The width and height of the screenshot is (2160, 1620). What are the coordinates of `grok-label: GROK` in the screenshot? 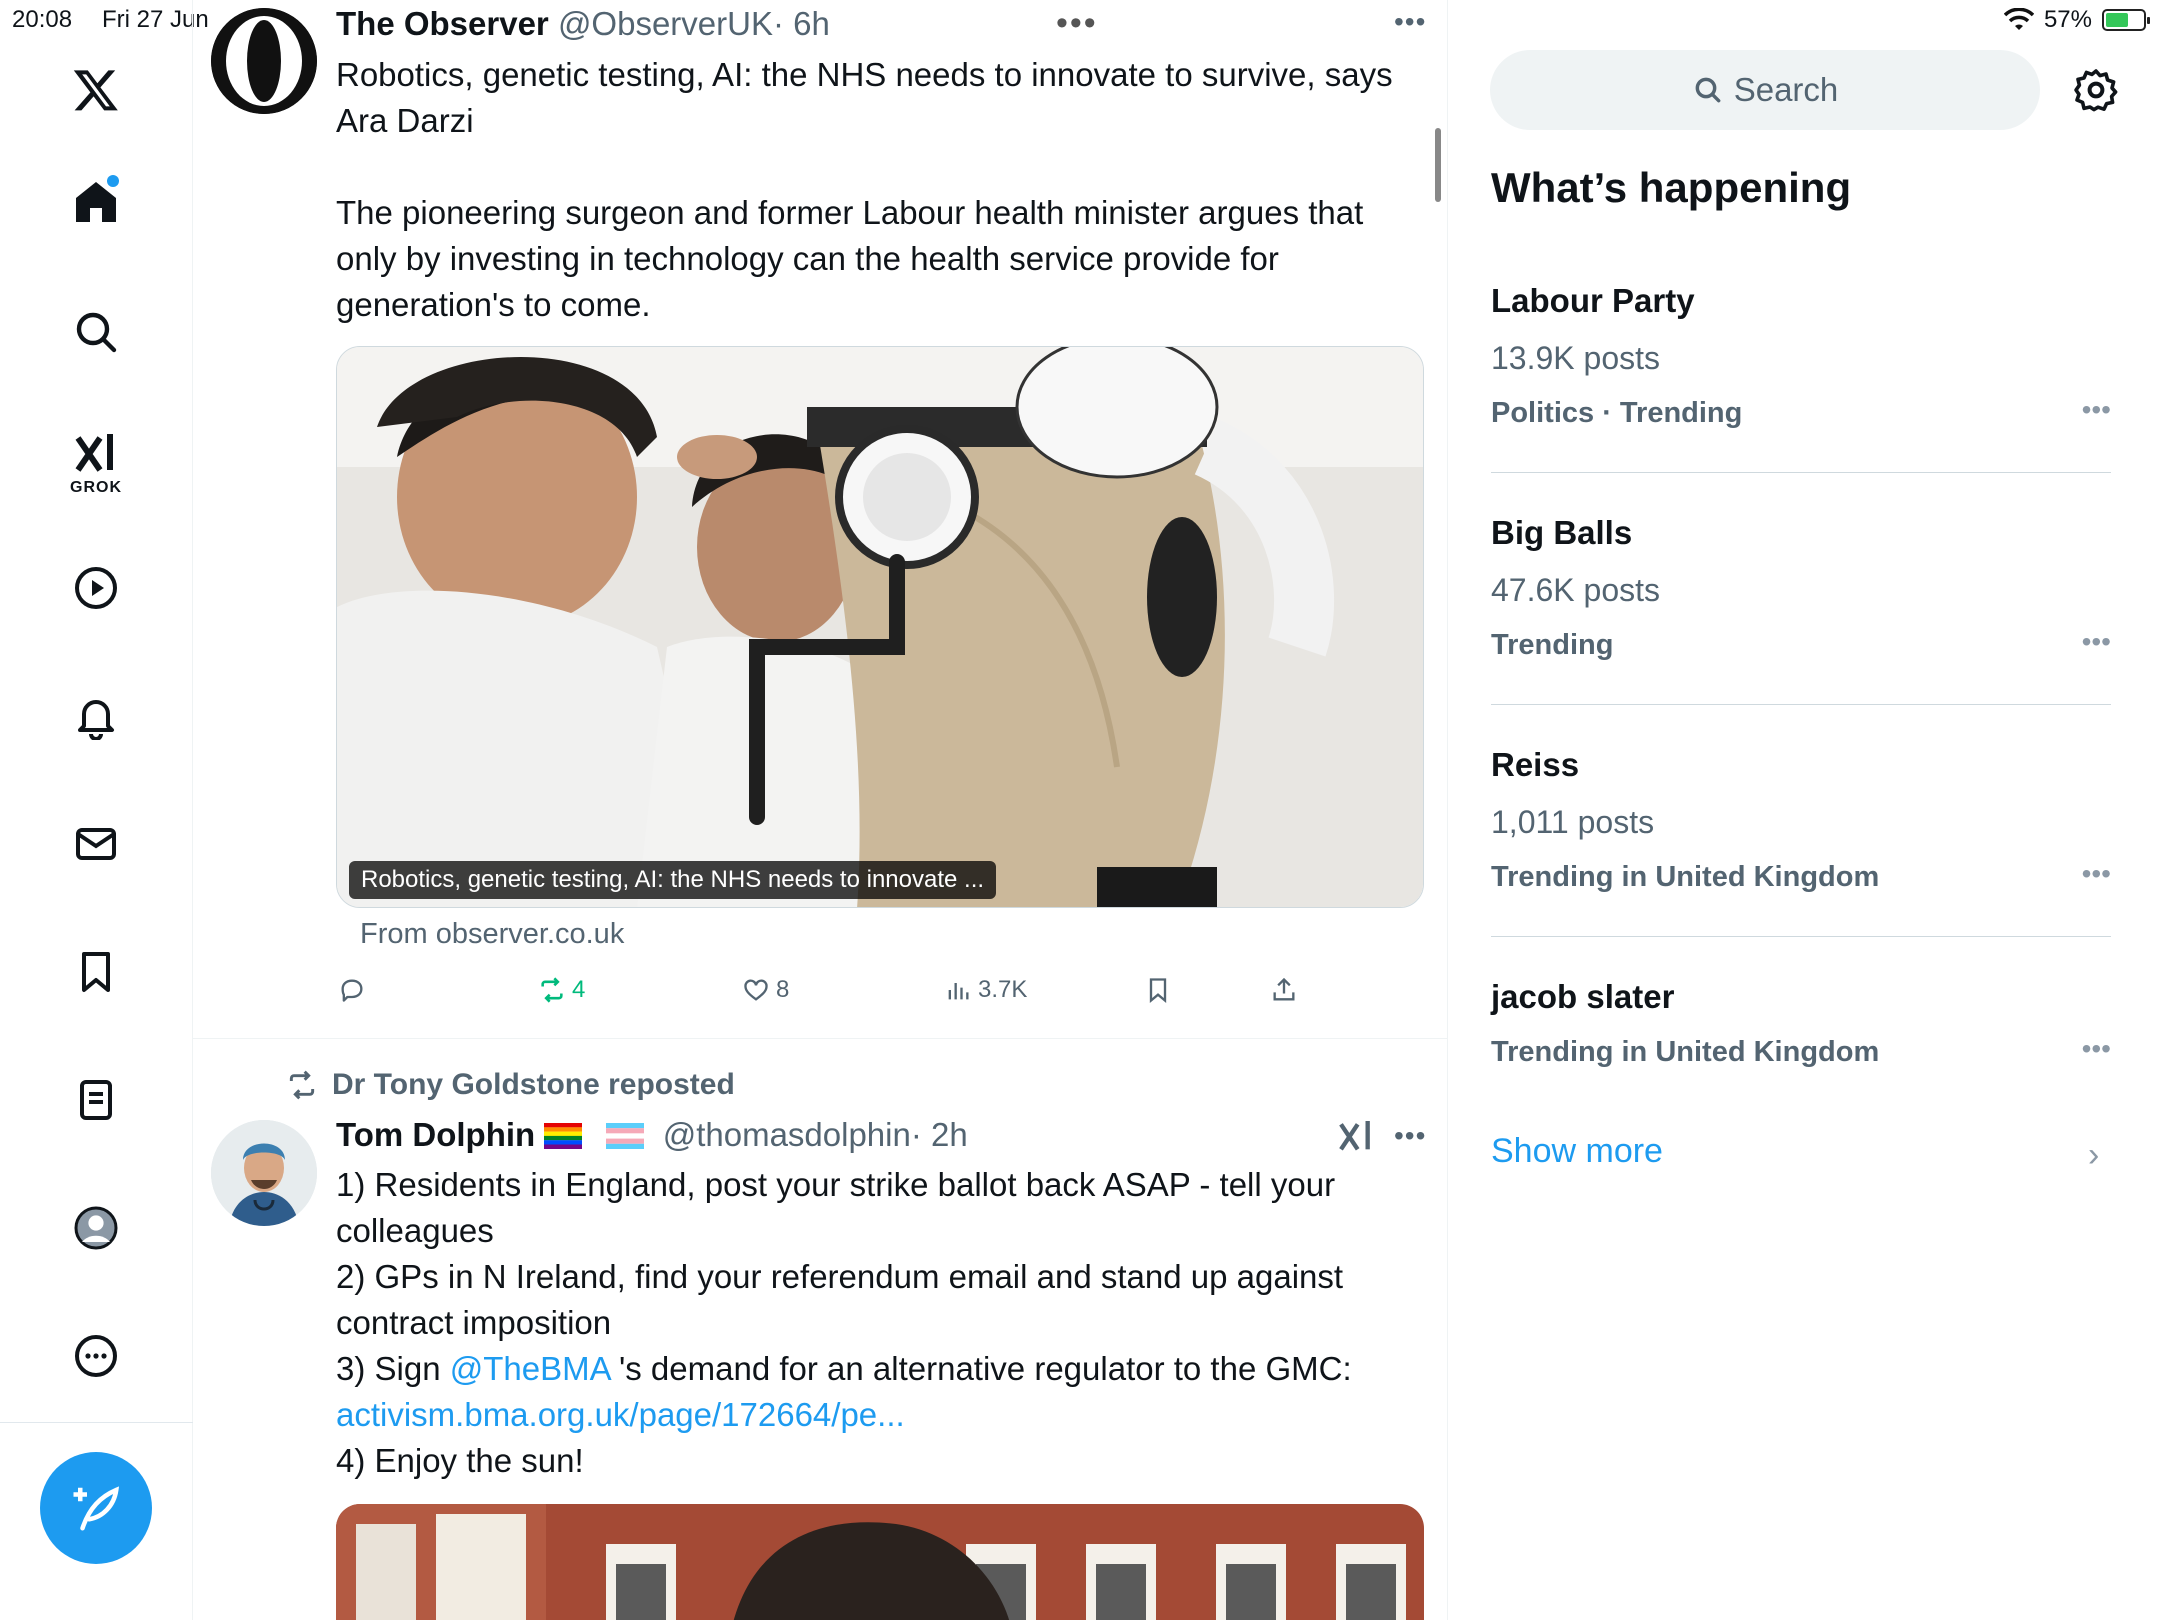 It's located at (96, 487).